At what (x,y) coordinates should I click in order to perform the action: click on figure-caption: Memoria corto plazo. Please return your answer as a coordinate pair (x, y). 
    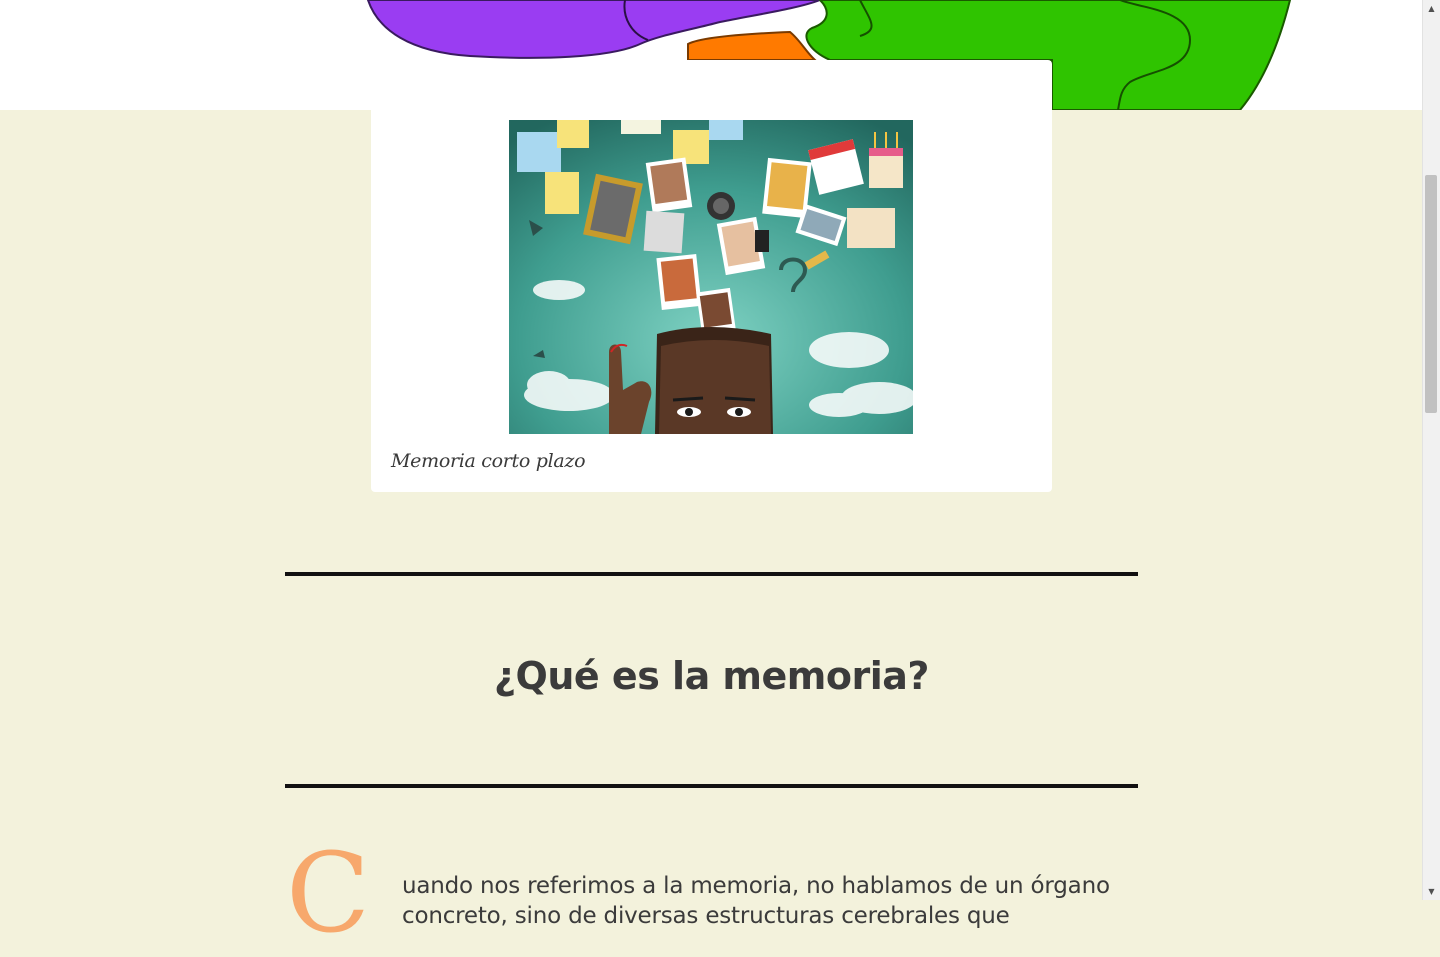
    Looking at the image, I should click on (488, 461).